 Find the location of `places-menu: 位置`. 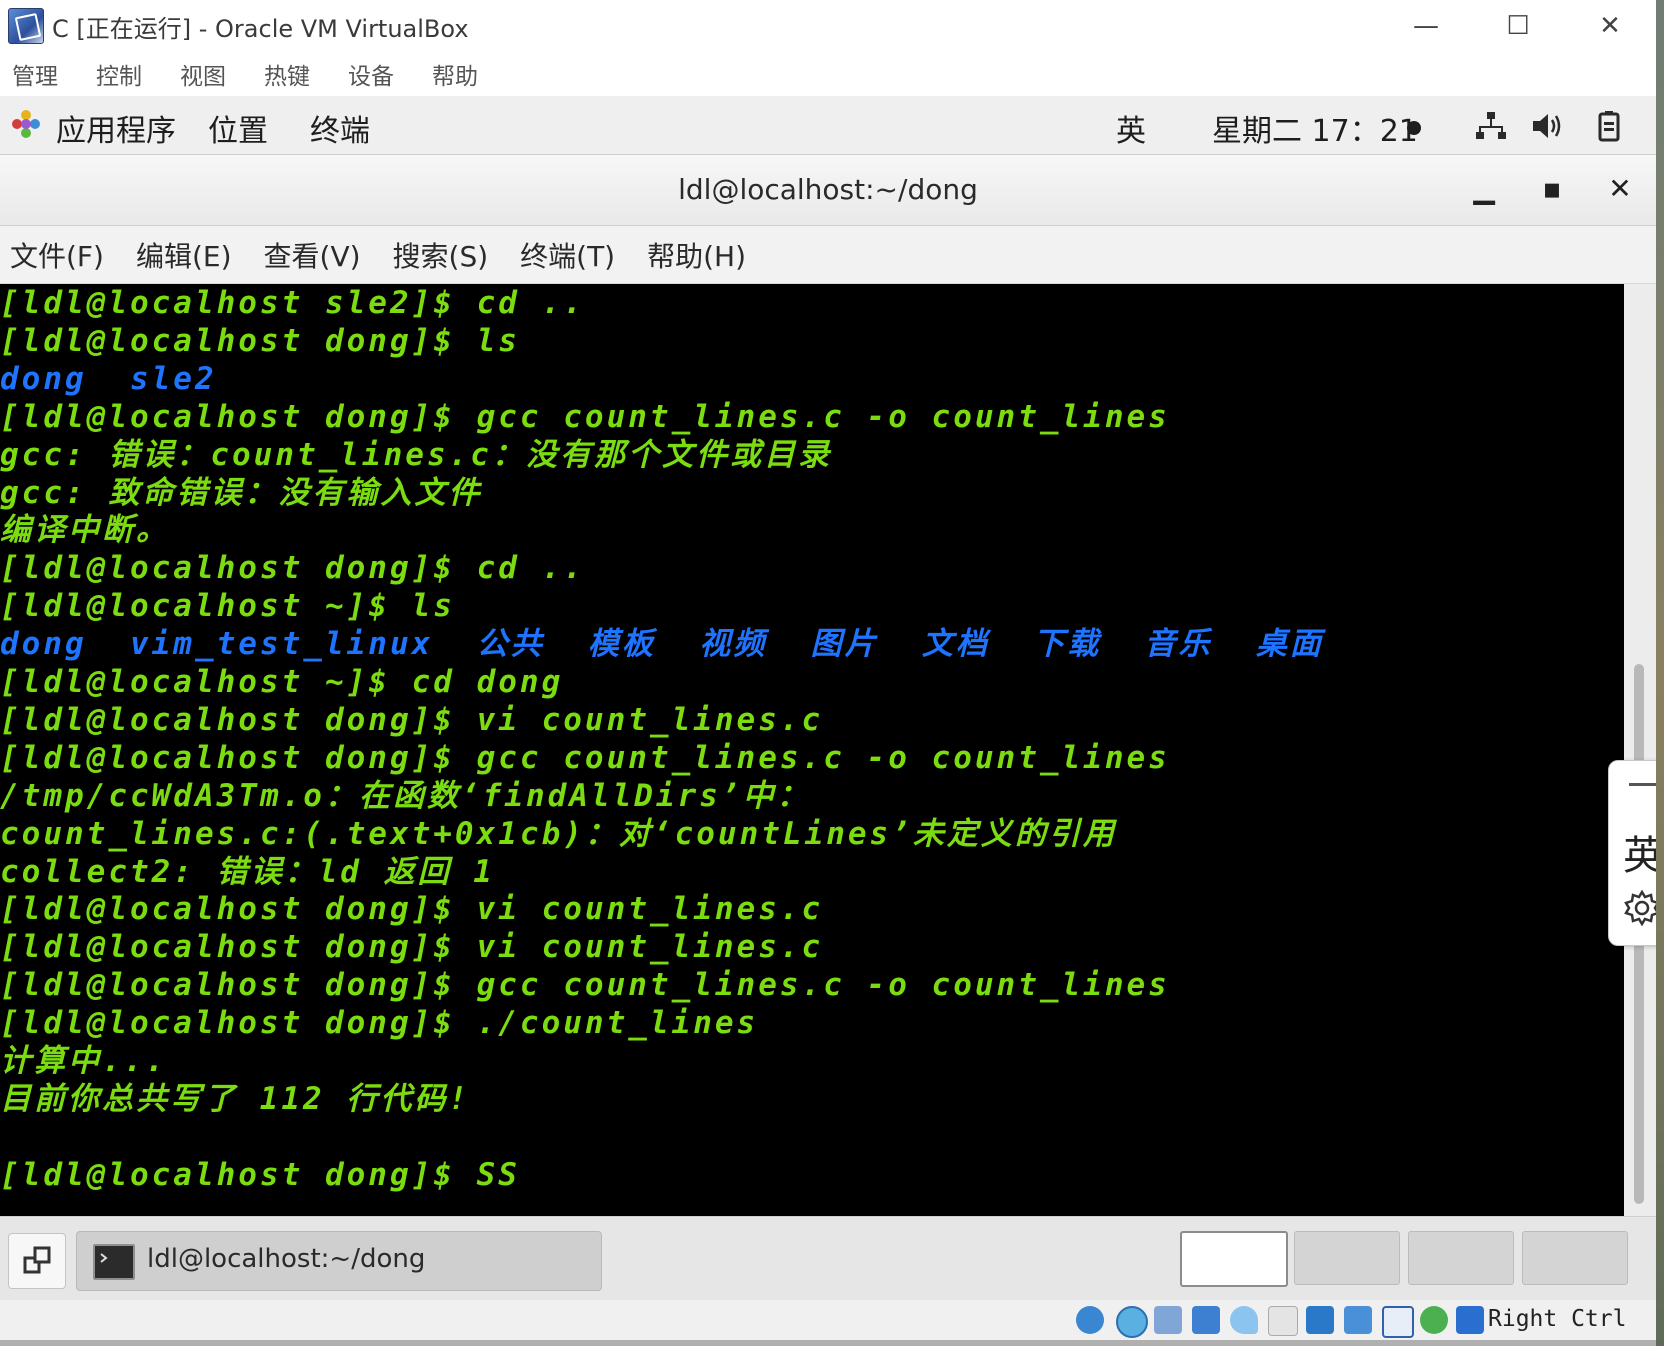

places-menu: 位置 is located at coordinates (238, 128).